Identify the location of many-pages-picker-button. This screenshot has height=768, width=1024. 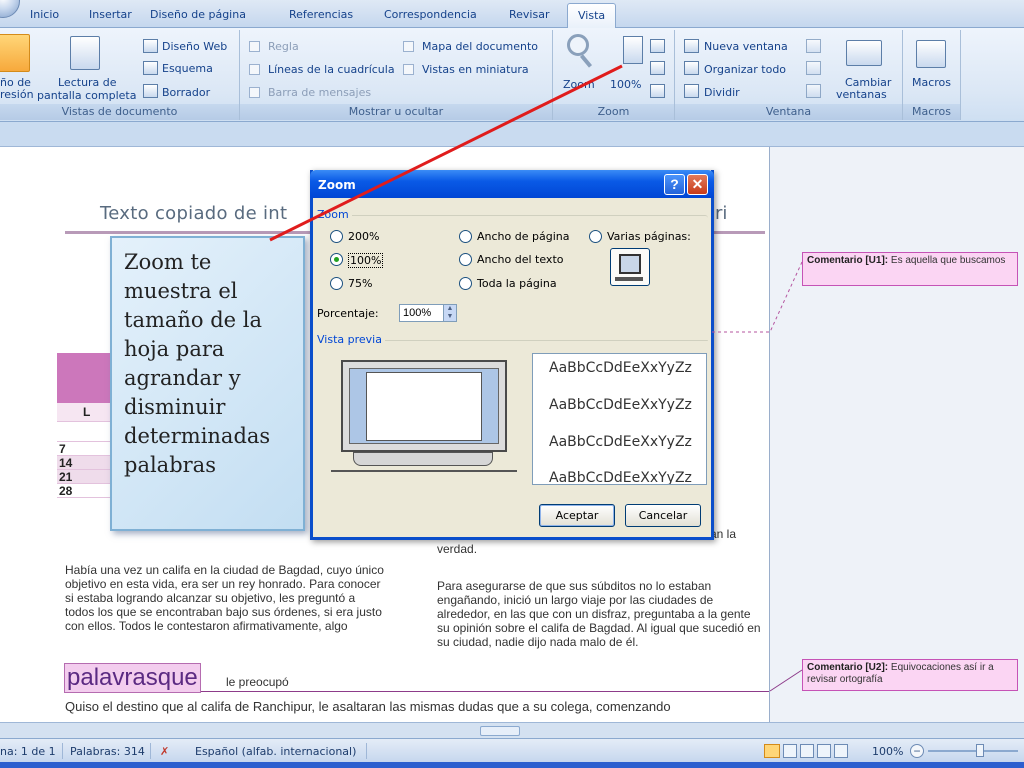
(630, 267).